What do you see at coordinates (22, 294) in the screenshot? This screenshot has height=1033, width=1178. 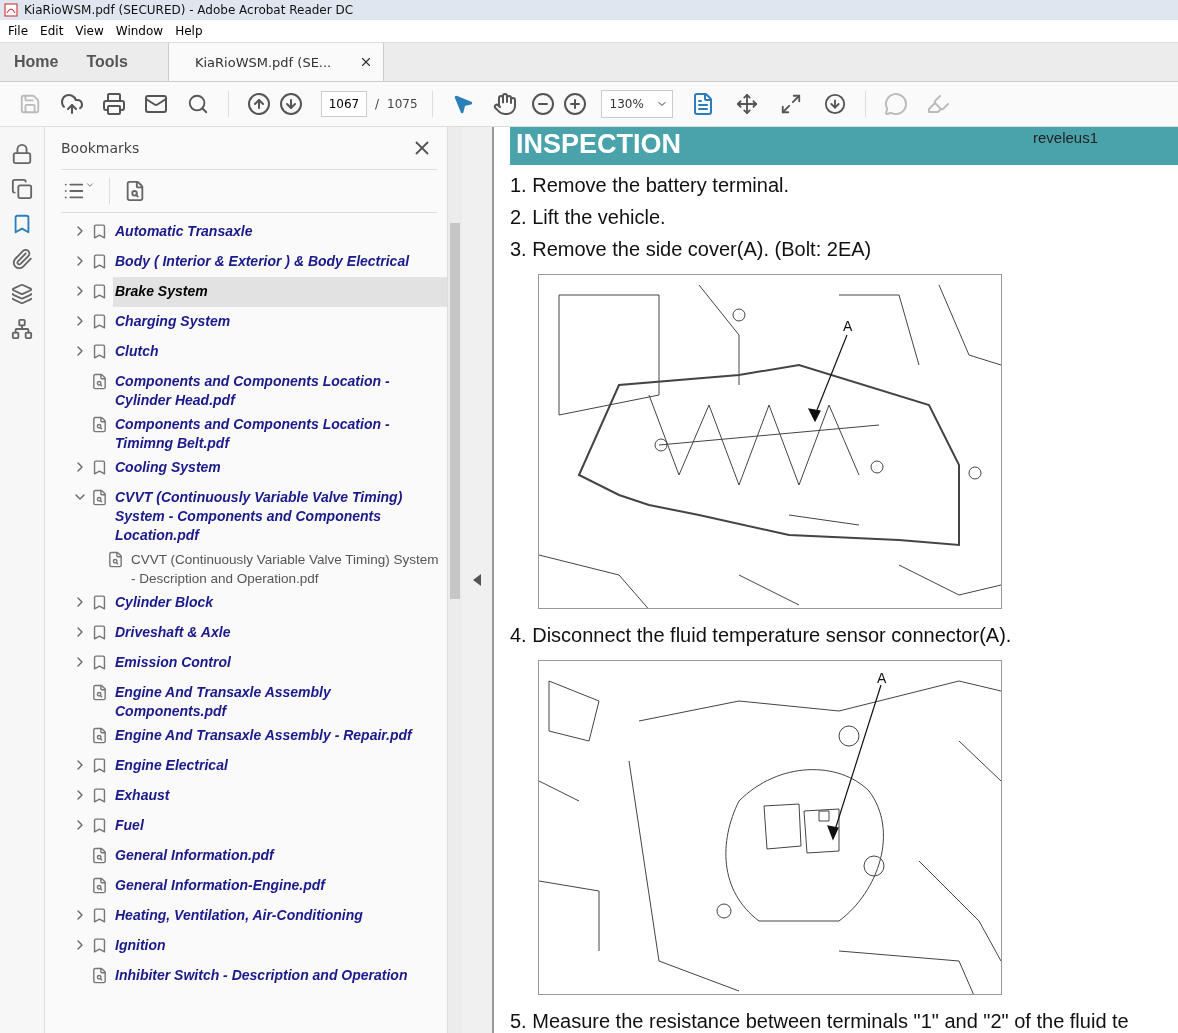 I see `layers-icon` at bounding box center [22, 294].